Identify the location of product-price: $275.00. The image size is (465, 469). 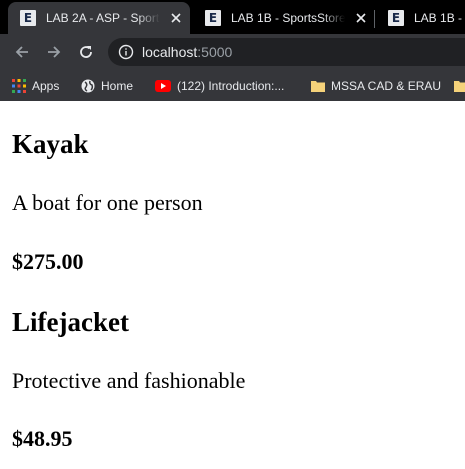
(48, 261).